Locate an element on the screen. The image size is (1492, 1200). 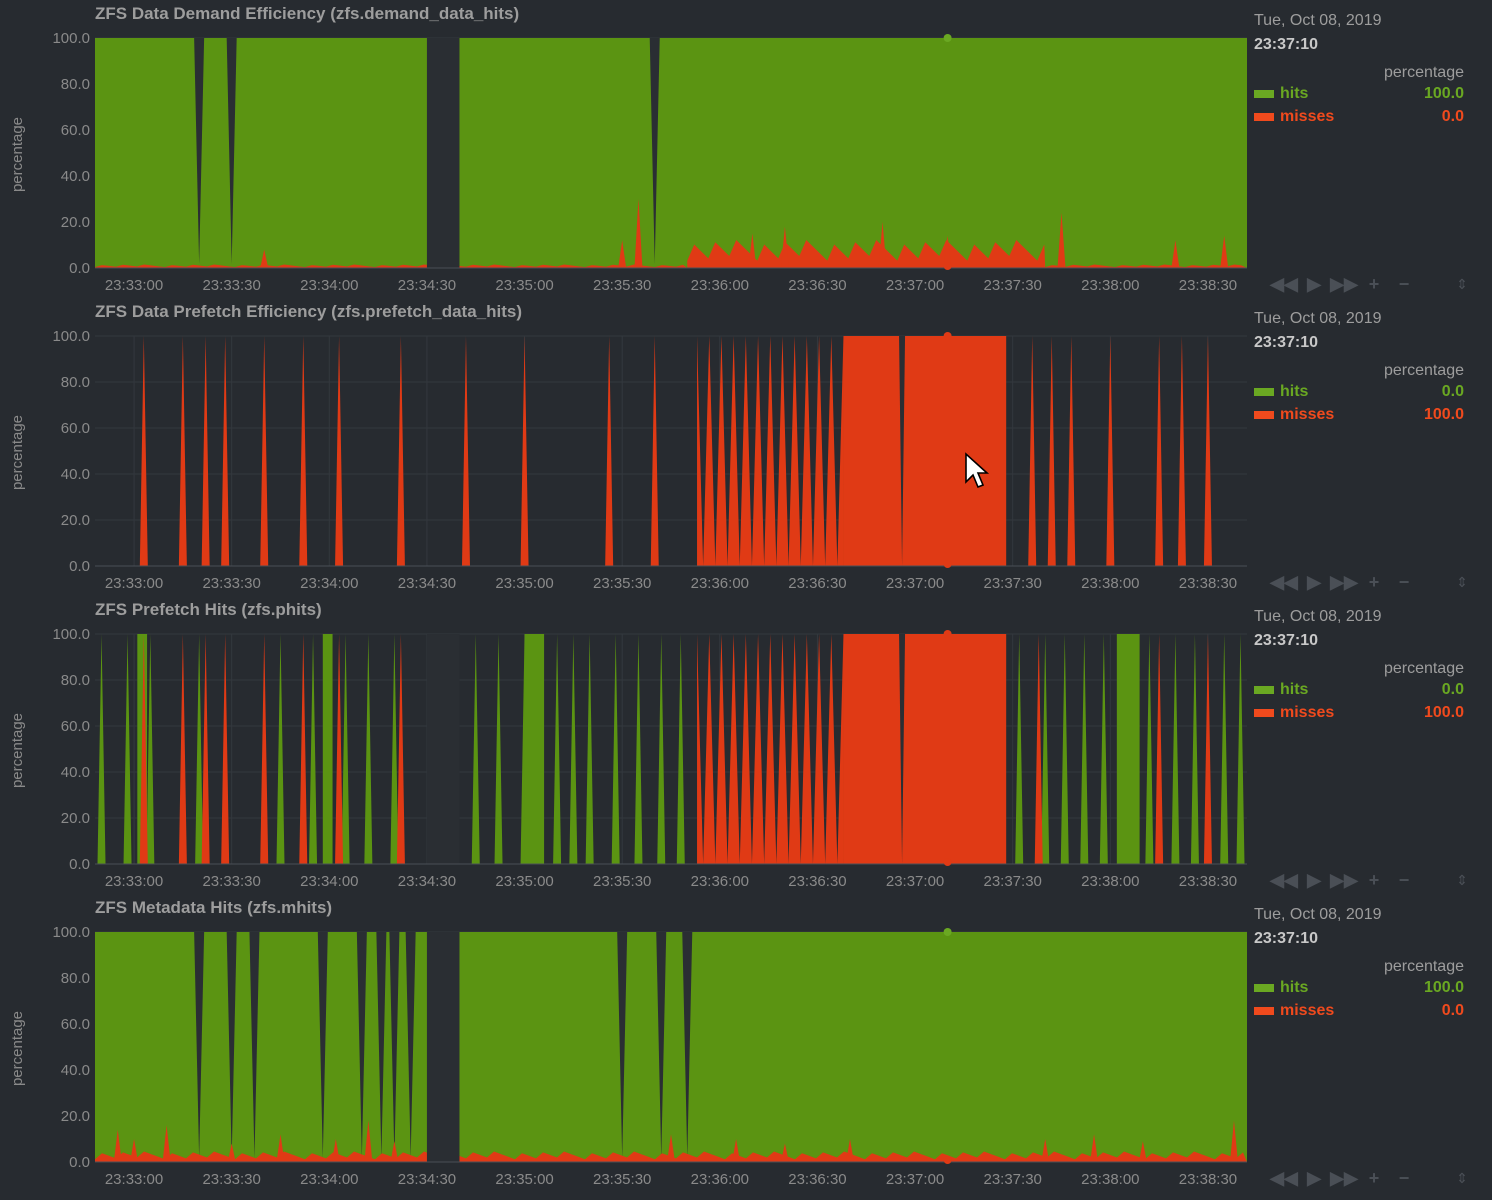
x-tick-label: 23:34:30 is located at coordinates (427, 881).